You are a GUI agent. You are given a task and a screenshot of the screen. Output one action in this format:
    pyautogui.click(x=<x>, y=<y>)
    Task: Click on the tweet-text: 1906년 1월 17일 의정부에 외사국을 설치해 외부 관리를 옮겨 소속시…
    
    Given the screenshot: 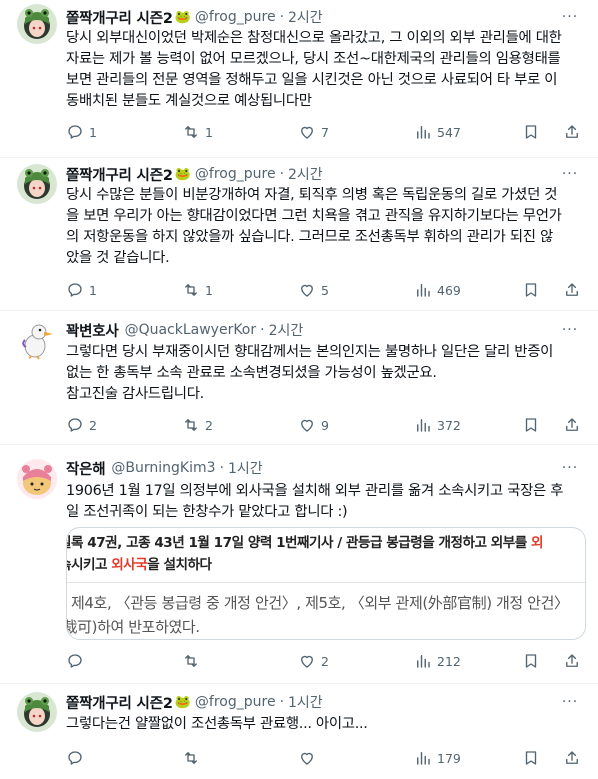 What is the action you would take?
    pyautogui.click(x=325, y=502)
    